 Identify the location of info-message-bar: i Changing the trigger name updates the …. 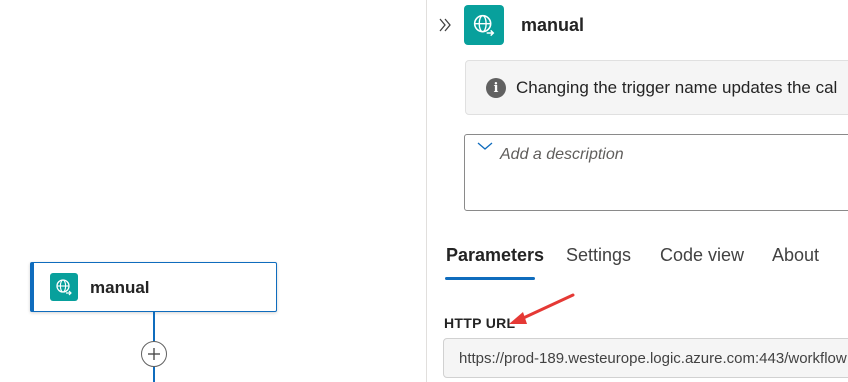
(656, 87).